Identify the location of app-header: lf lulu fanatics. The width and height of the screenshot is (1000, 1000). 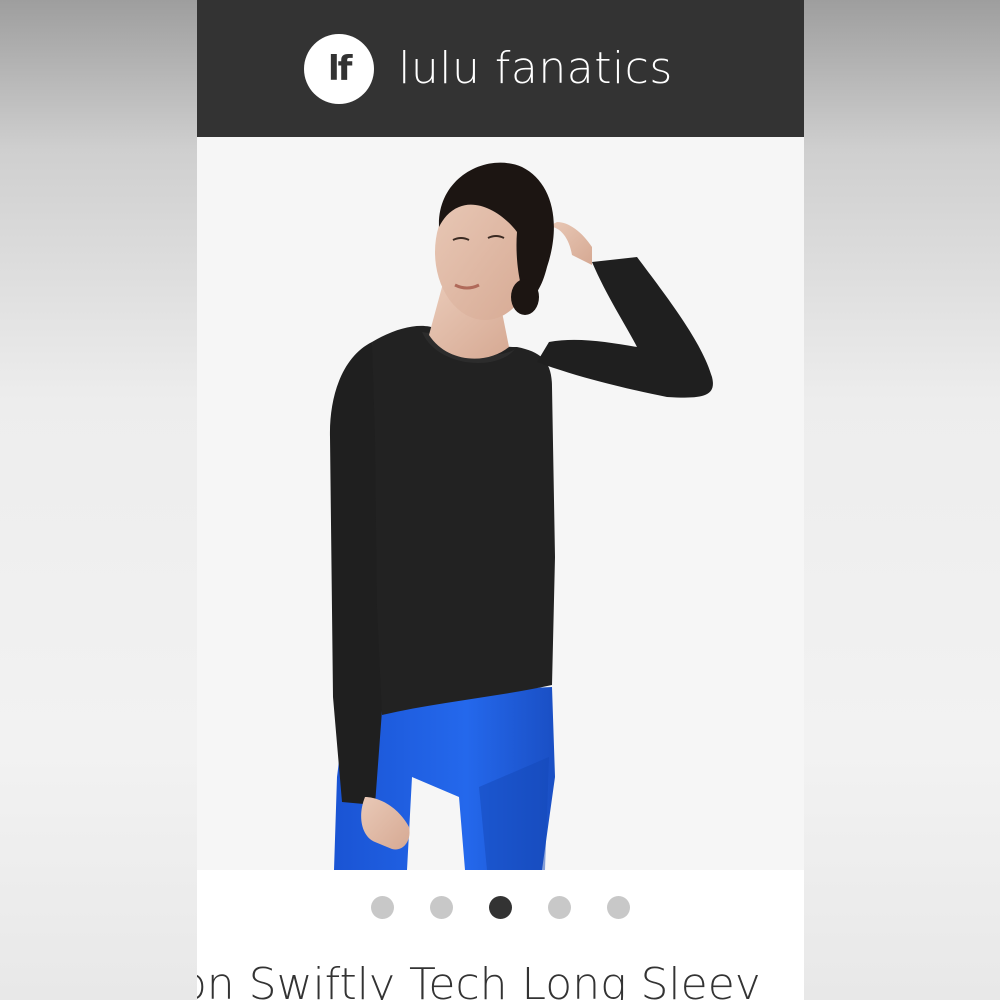
(500, 68).